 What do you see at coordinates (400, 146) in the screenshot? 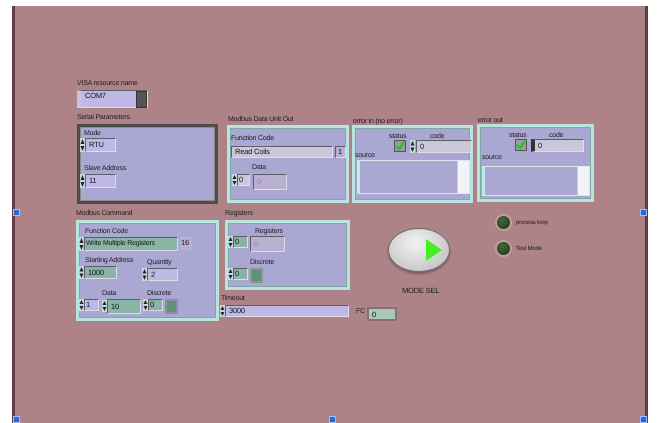
I see `status-checkbox` at bounding box center [400, 146].